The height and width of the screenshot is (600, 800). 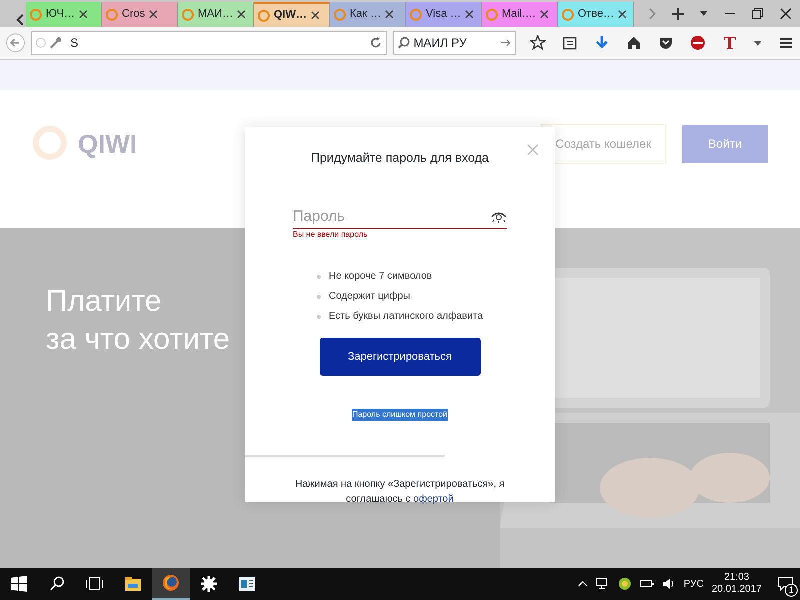 What do you see at coordinates (56, 43) in the screenshot?
I see `key-icon` at bounding box center [56, 43].